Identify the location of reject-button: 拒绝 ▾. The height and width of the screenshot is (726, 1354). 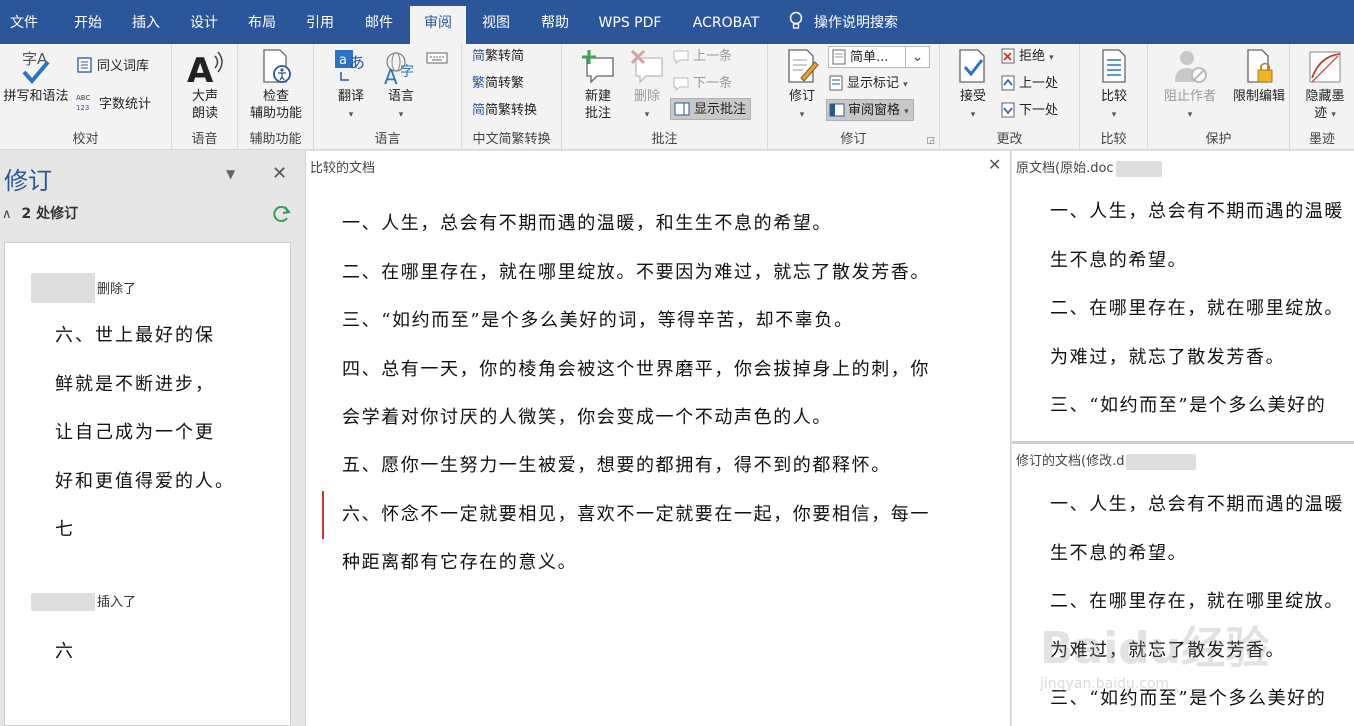
(1027, 57).